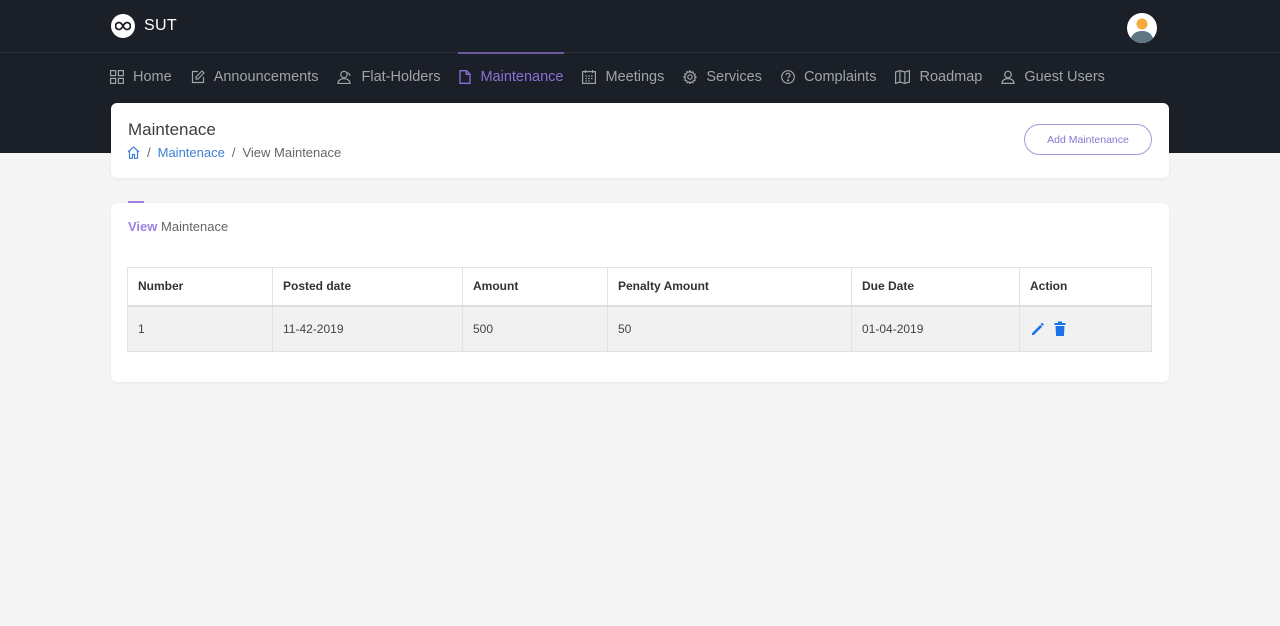  Describe the element at coordinates (635, 76) in the screenshot. I see `nav-item-label: Meetings` at that location.